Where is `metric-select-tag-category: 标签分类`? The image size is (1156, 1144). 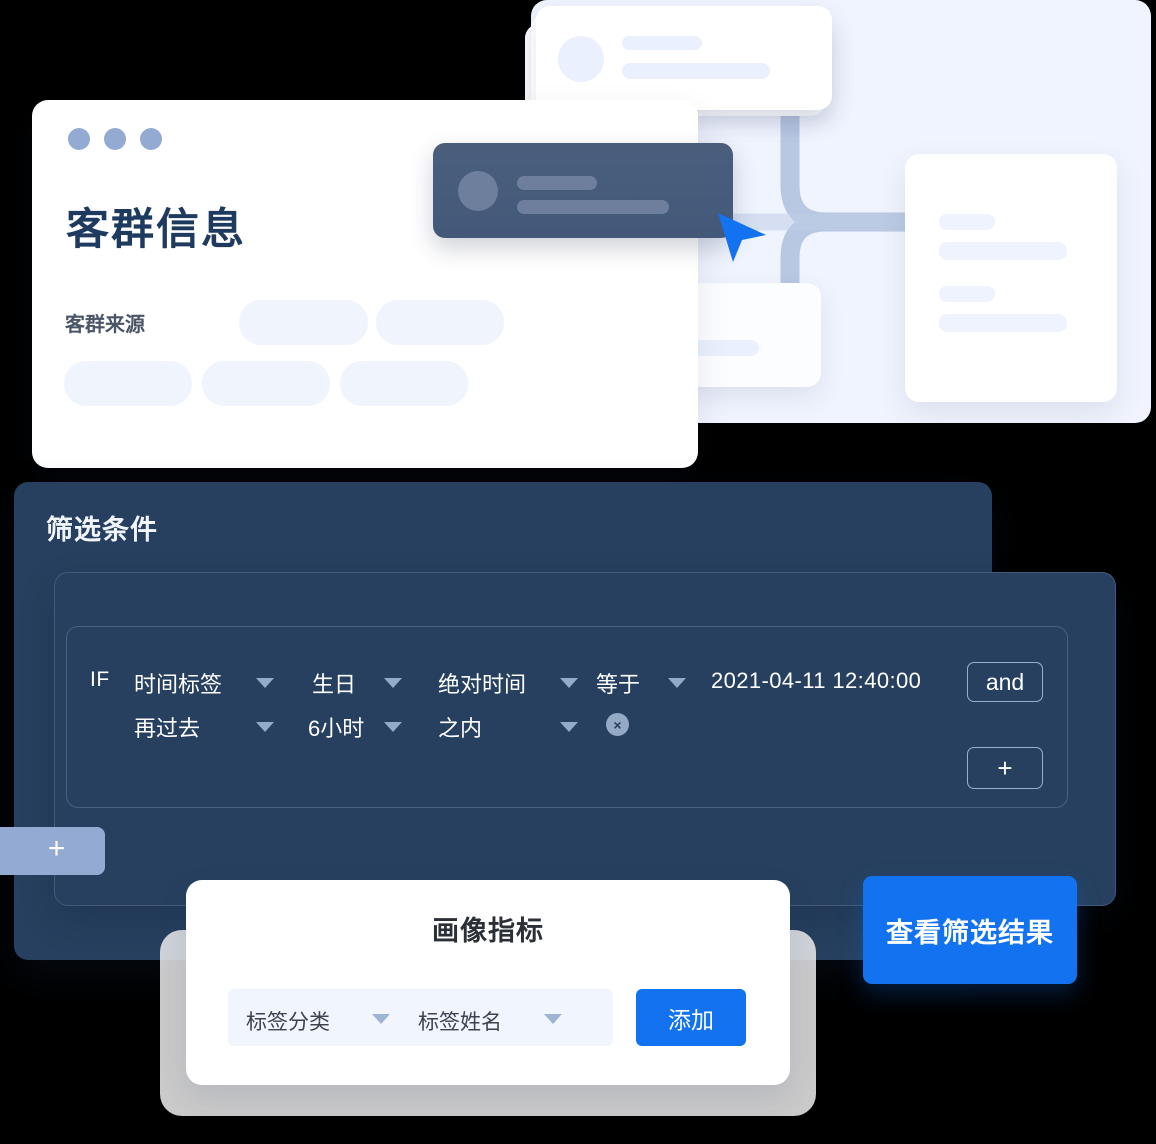 metric-select-tag-category: 标签分类 is located at coordinates (288, 1021).